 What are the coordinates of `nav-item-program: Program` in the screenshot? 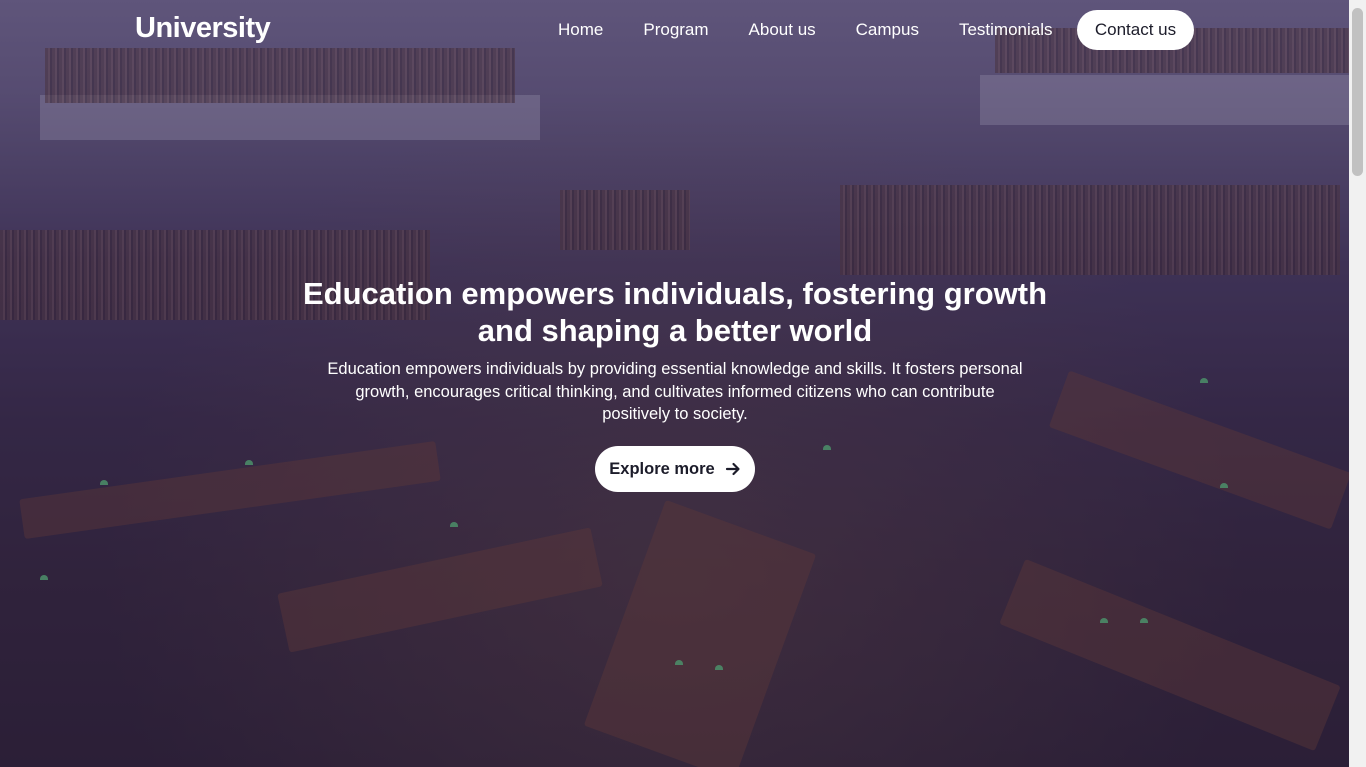 It's located at (675, 30).